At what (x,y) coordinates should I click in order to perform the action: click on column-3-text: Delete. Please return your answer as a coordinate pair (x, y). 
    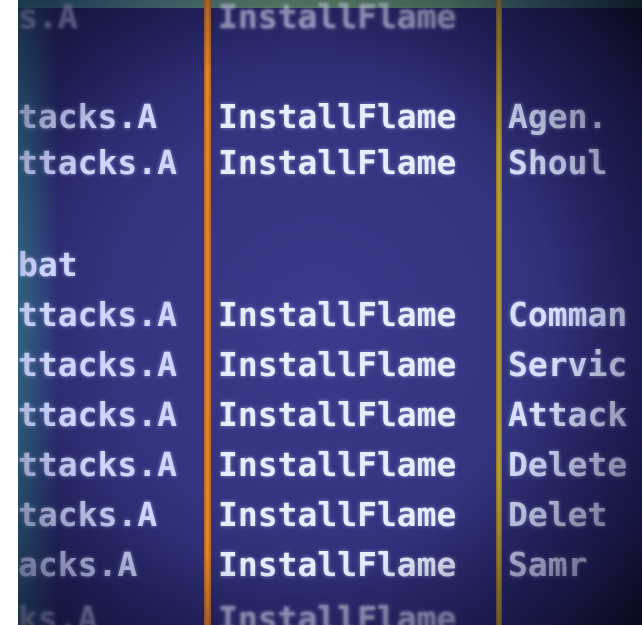
    Looking at the image, I should click on (568, 464).